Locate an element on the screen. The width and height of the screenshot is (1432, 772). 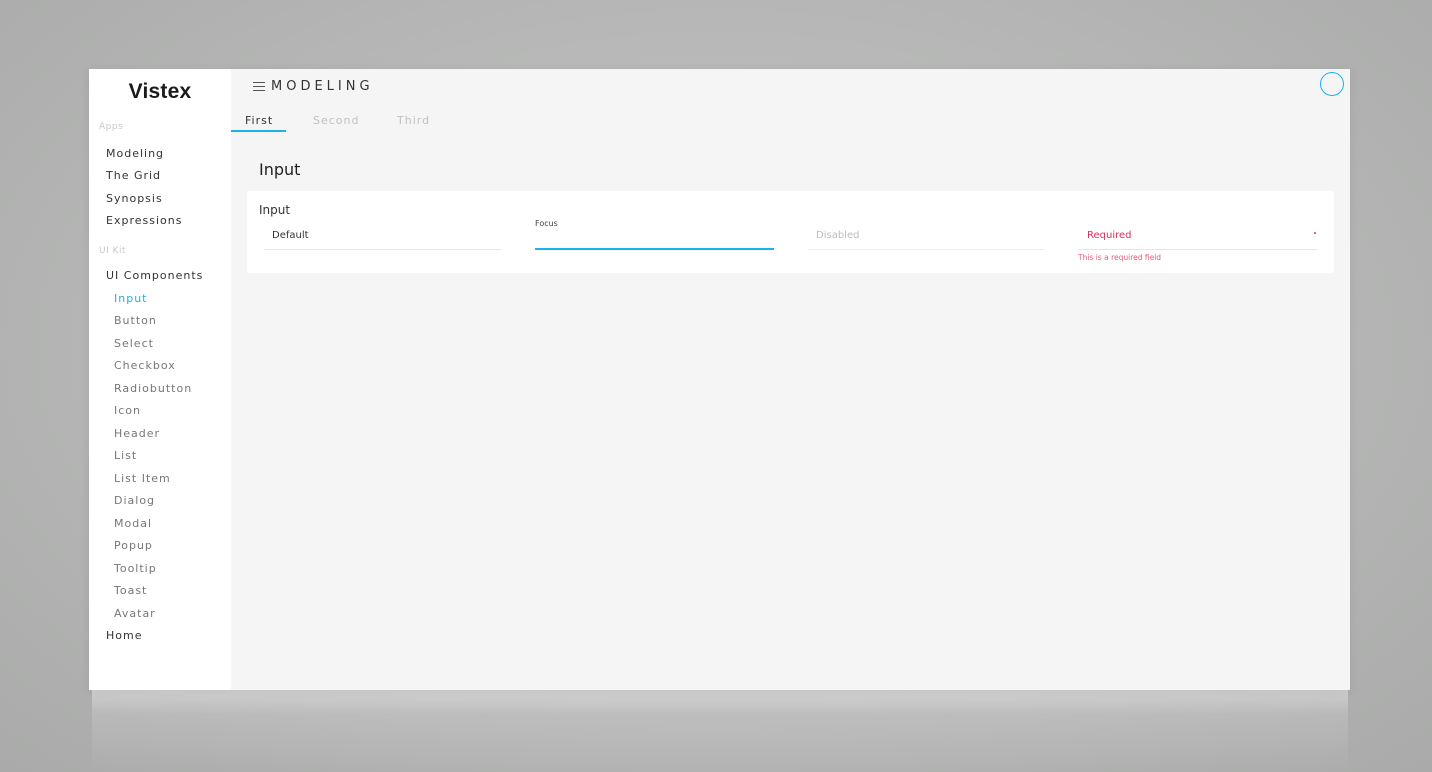
disabled-input-underline is located at coordinates (926, 249).